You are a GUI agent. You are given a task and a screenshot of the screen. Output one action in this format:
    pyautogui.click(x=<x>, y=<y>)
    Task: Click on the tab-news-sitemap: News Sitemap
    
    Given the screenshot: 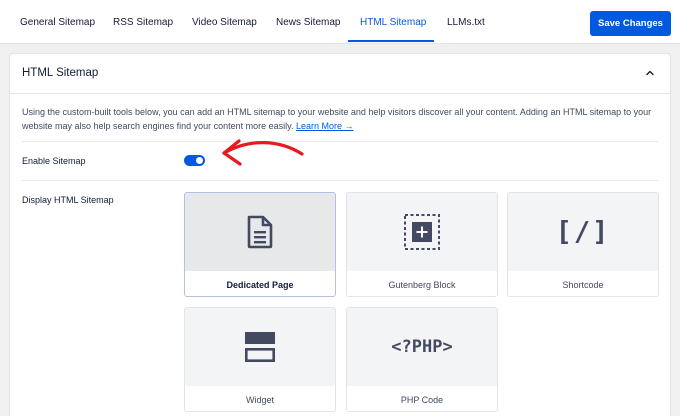 What is the action you would take?
    pyautogui.click(x=308, y=22)
    